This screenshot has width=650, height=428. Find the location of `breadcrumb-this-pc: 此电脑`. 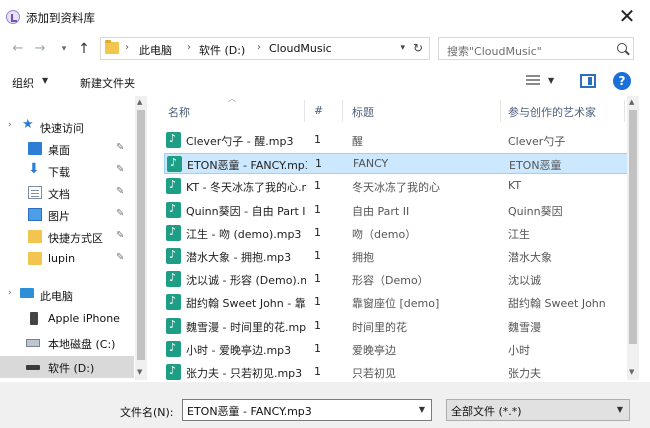

breadcrumb-this-pc: 此电脑 is located at coordinates (155, 50).